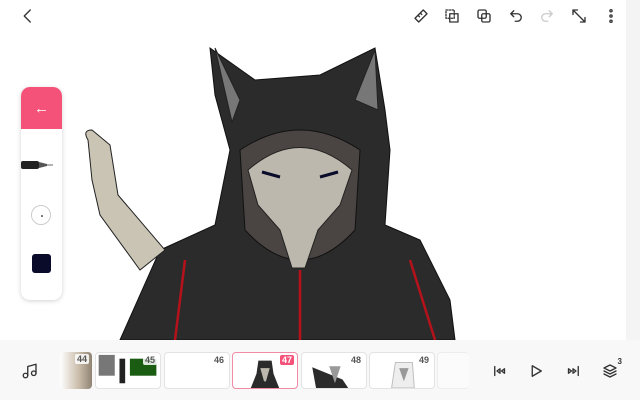 This screenshot has width=640, height=400. What do you see at coordinates (611, 16) in the screenshot?
I see `more-icon` at bounding box center [611, 16].